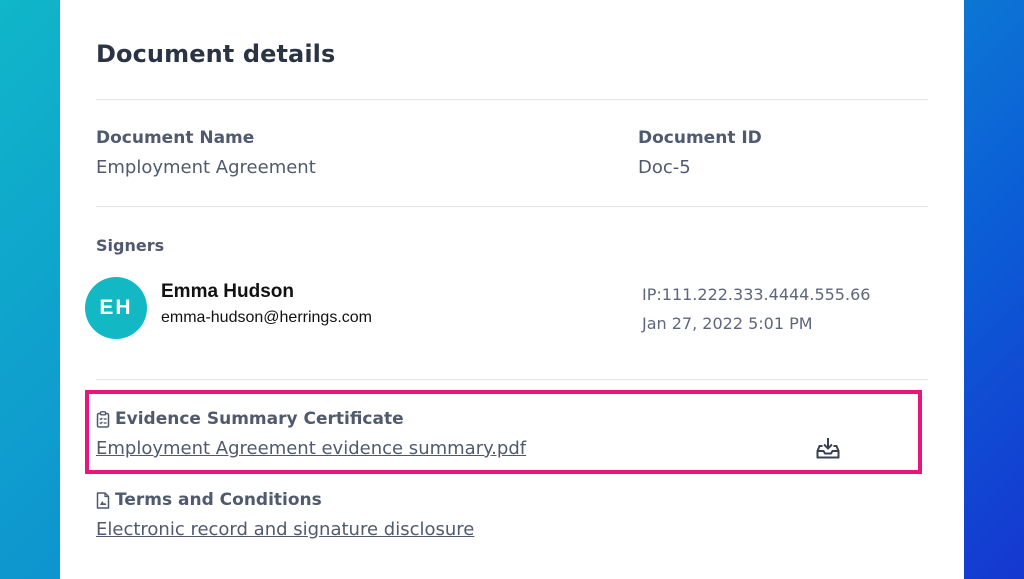 The height and width of the screenshot is (579, 1024). I want to click on terms-label: Terms and Conditions, so click(218, 500).